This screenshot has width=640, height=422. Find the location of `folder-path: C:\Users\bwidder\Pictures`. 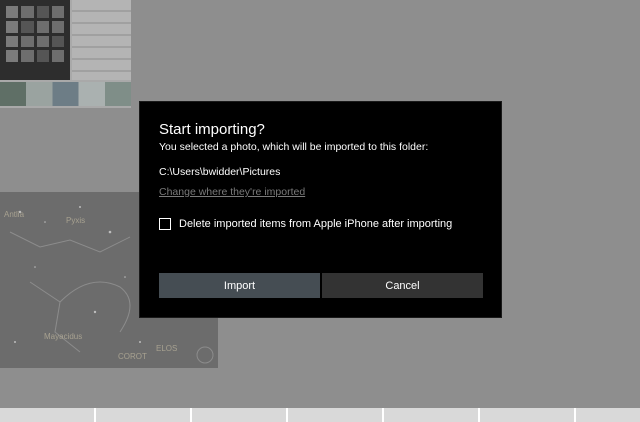

folder-path: C:\Users\bwidder\Pictures is located at coordinates (220, 172).